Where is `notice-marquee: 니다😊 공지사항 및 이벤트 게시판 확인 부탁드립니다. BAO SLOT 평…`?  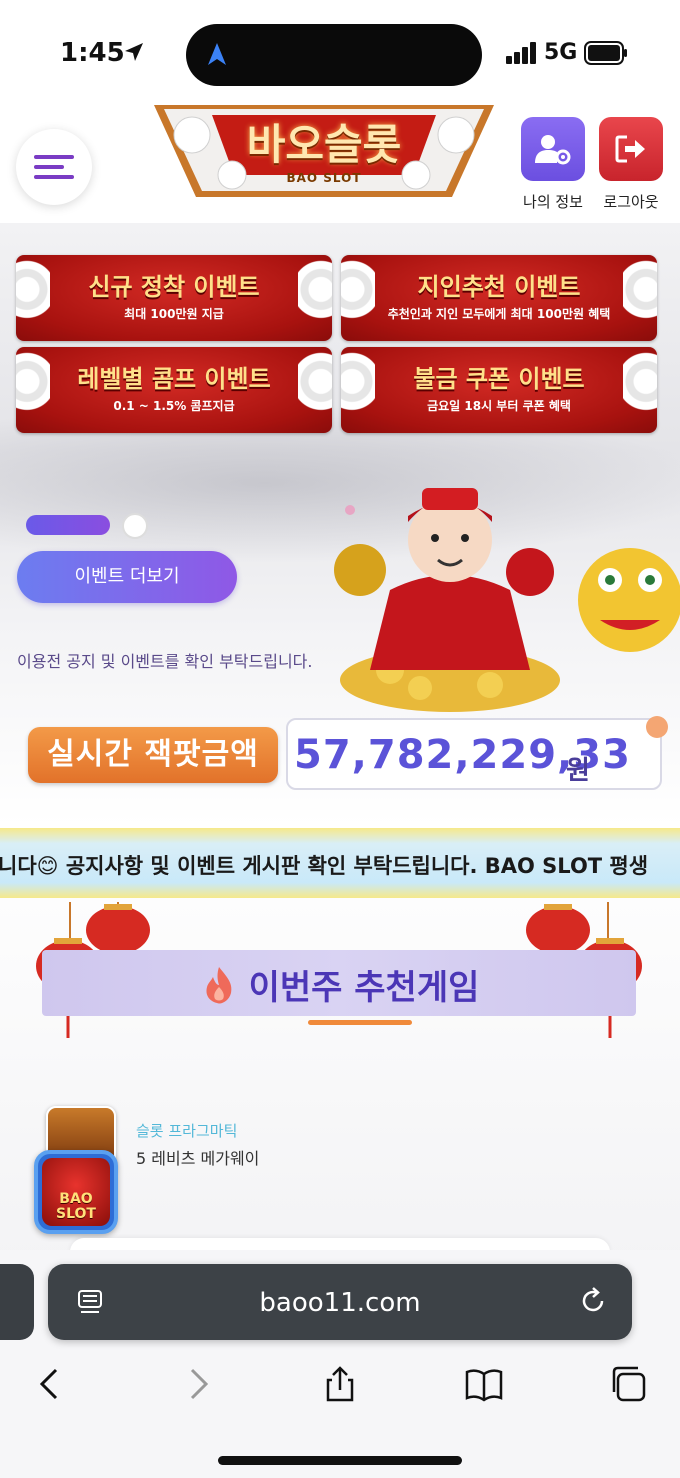 notice-marquee: 니다😊 공지사항 및 이벤트 게시판 확인 부탁드립니다. BAO SLOT 평… is located at coordinates (340, 863).